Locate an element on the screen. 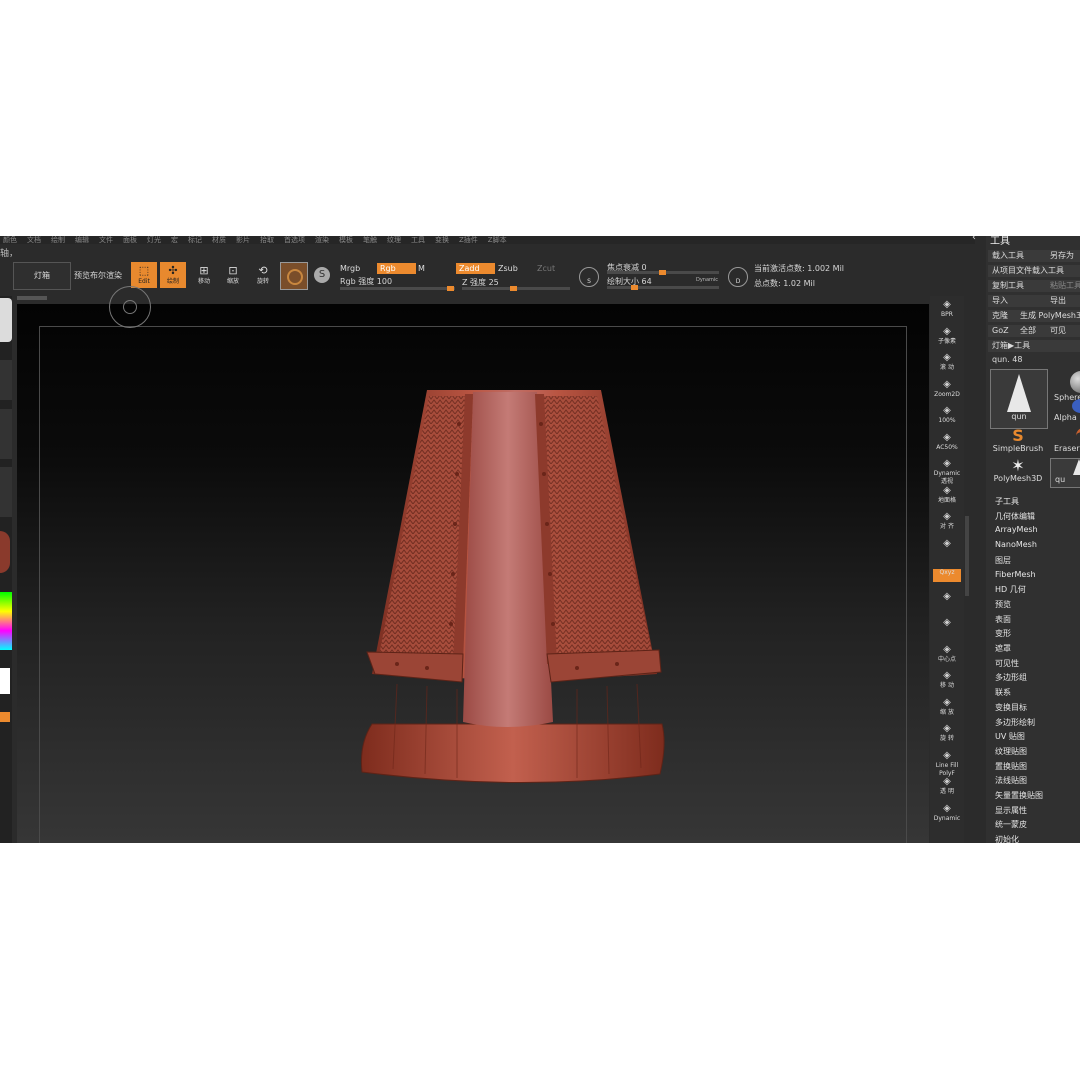 The image size is (1080, 1080). subpalette-item: 联系 is located at coordinates (1003, 692).